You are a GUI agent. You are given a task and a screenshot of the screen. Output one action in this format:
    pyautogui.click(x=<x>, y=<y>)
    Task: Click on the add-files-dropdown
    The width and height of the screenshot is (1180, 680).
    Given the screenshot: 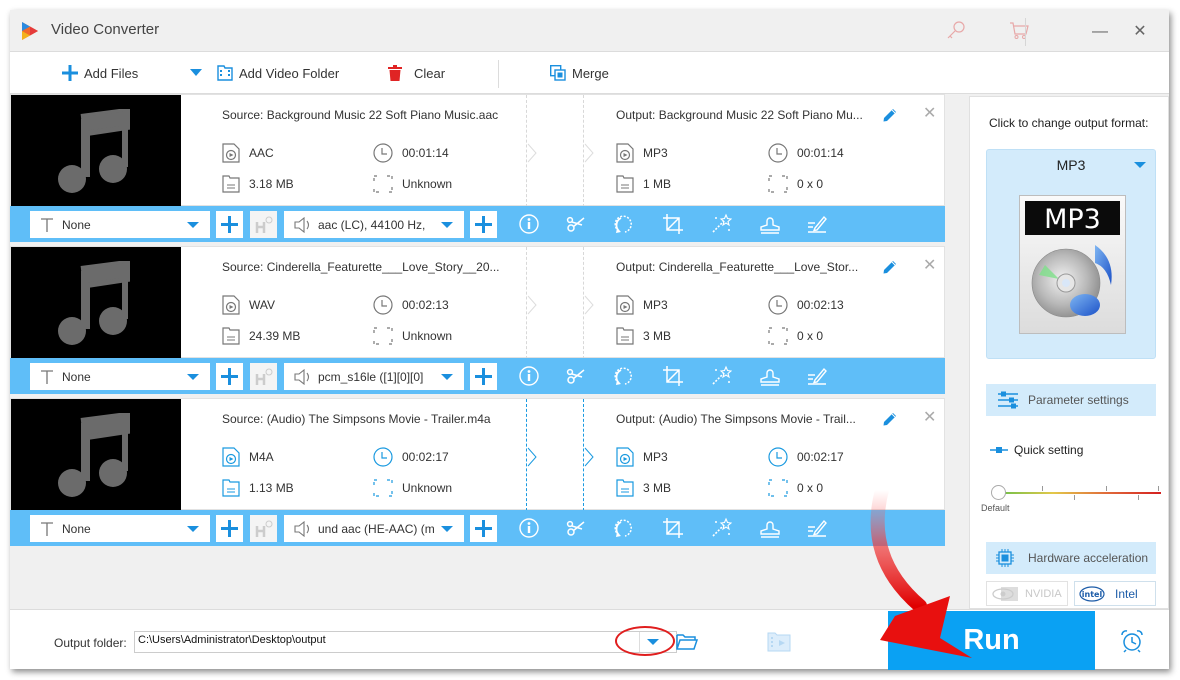 What is the action you would take?
    pyautogui.click(x=196, y=73)
    